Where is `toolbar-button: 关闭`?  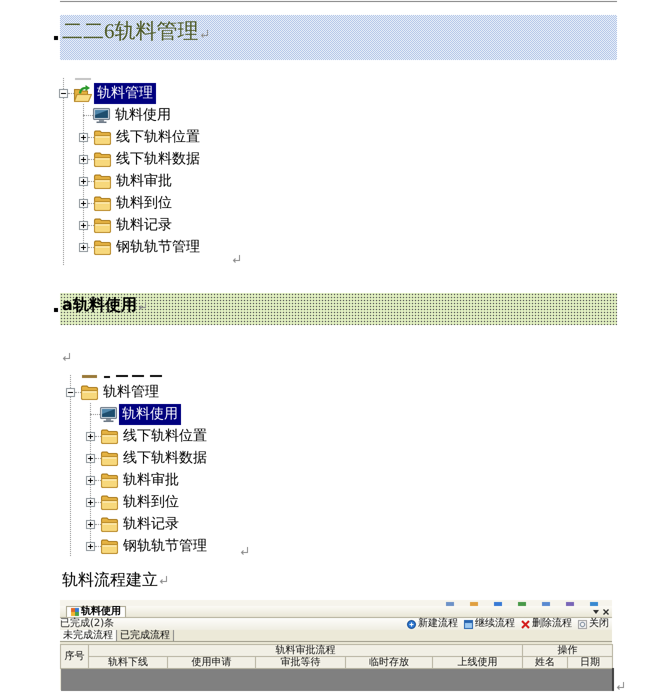 toolbar-button: 关闭 is located at coordinates (593, 624).